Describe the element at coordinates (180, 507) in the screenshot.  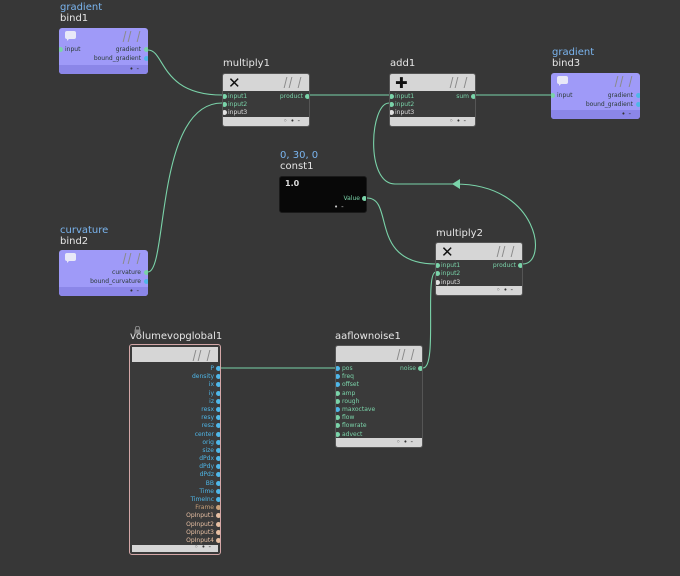
I see `port-row: Frame` at that location.